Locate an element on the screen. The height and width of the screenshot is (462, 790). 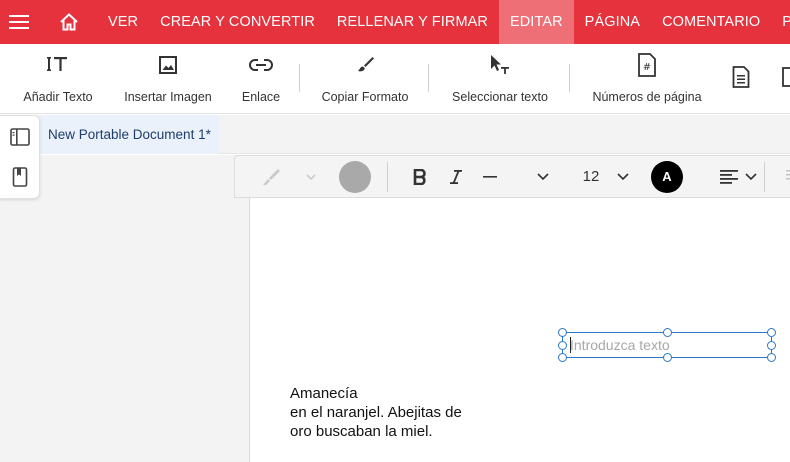
font-color-swatch: A is located at coordinates (667, 176).